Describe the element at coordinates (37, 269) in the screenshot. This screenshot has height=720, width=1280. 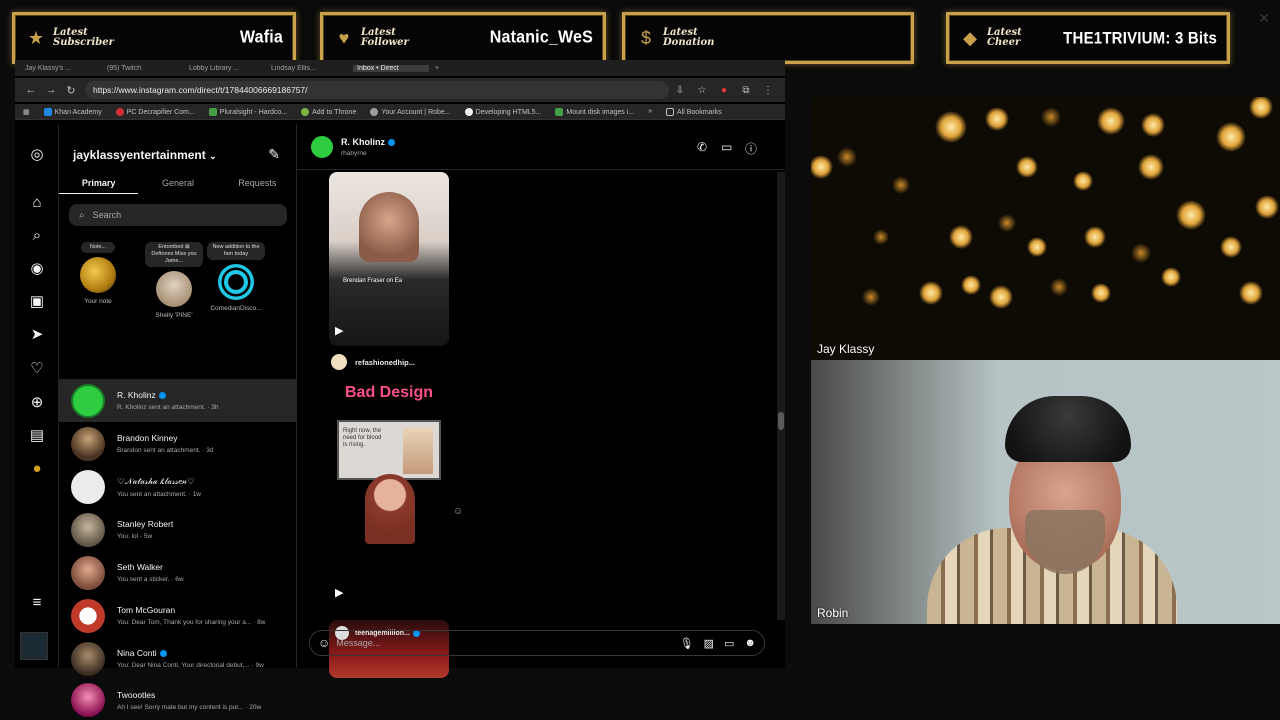
I see `explore-icon: ◉` at that location.